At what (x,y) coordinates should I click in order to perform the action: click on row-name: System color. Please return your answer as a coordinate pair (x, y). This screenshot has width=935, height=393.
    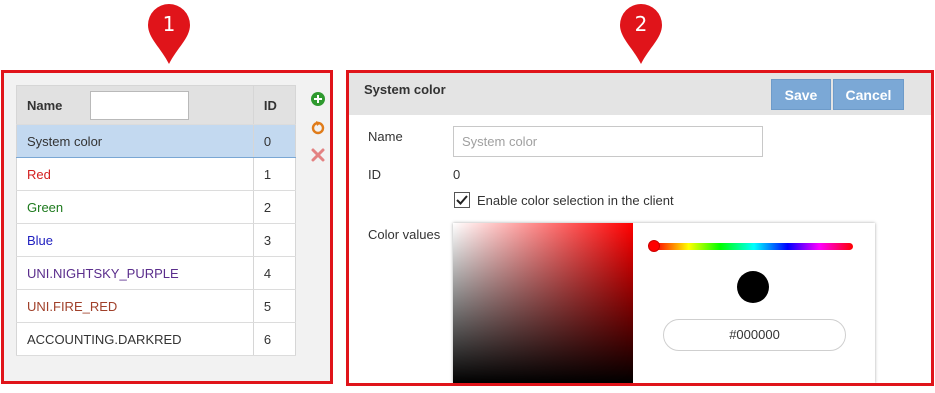
    Looking at the image, I should click on (135, 141).